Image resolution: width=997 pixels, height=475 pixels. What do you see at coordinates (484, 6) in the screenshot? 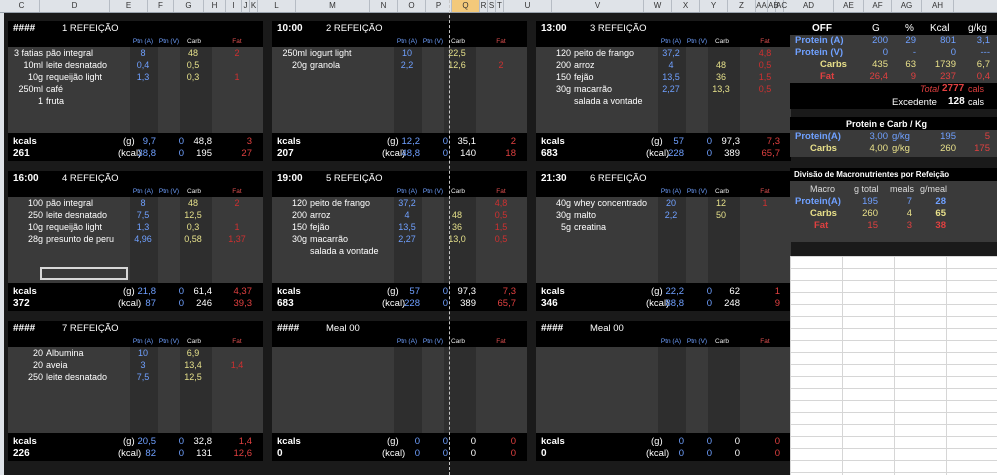
I see `column-header-r: R` at bounding box center [484, 6].